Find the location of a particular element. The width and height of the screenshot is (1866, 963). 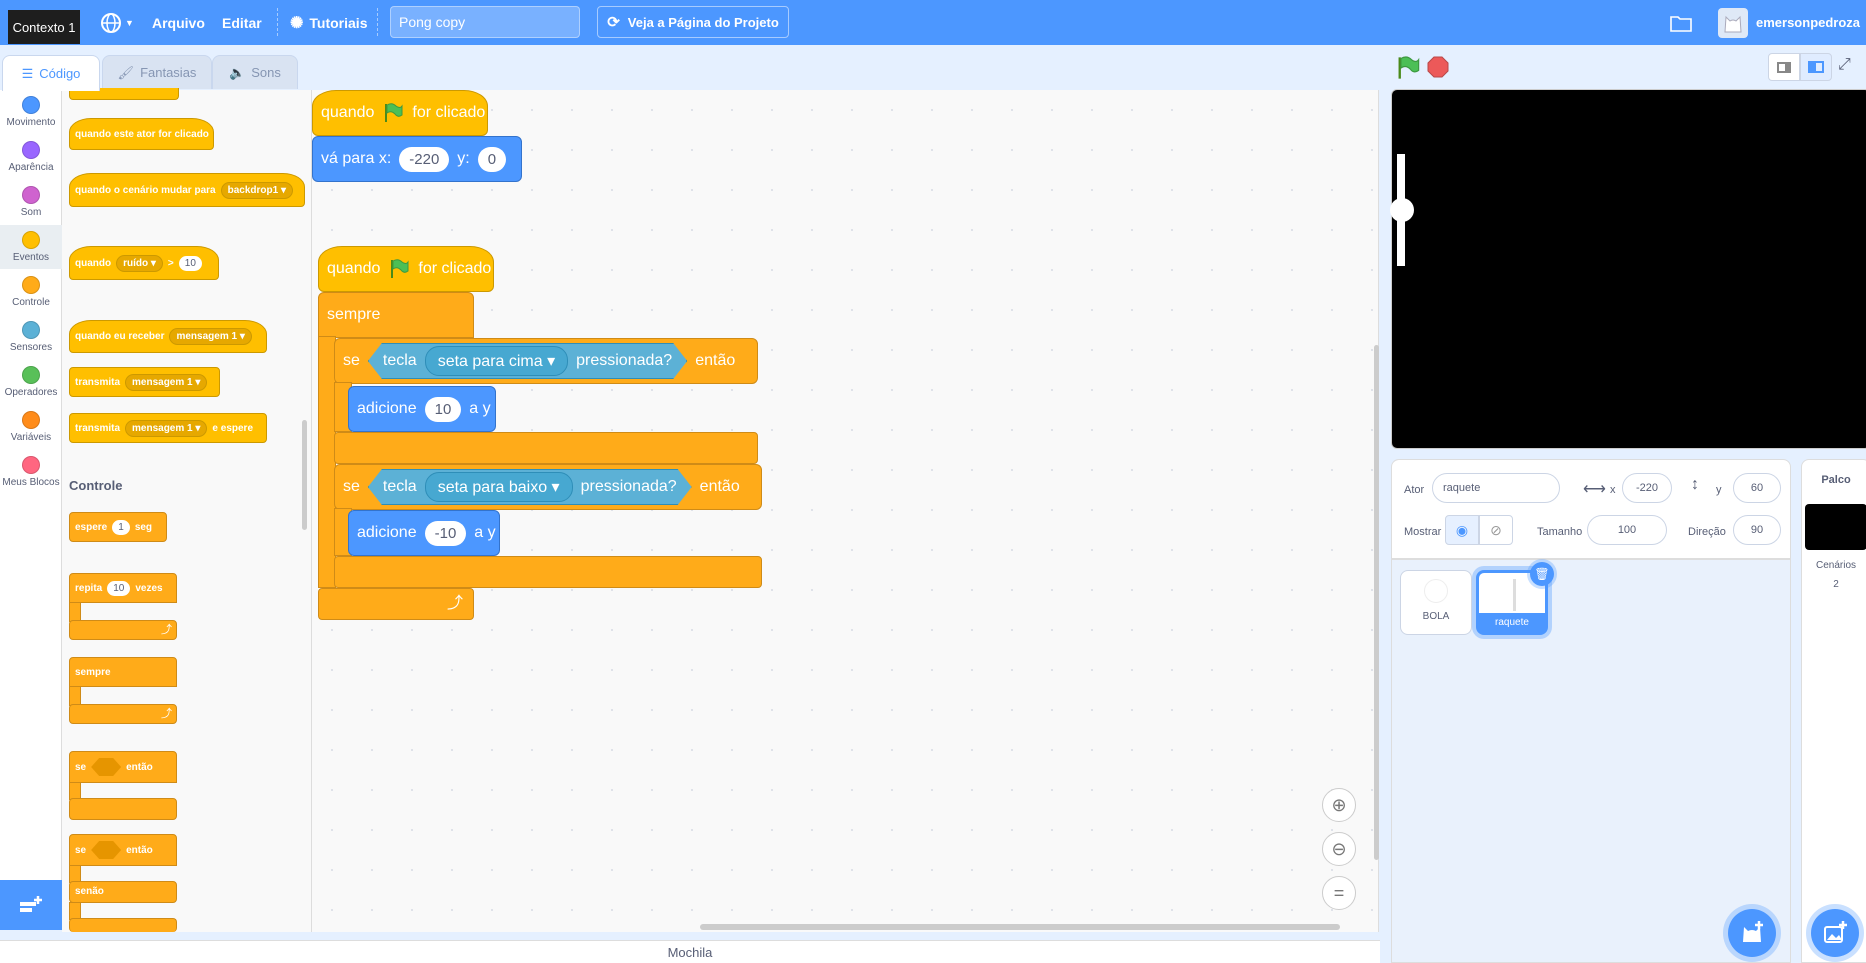

zoom-in-button: ⊕ is located at coordinates (1339, 805).